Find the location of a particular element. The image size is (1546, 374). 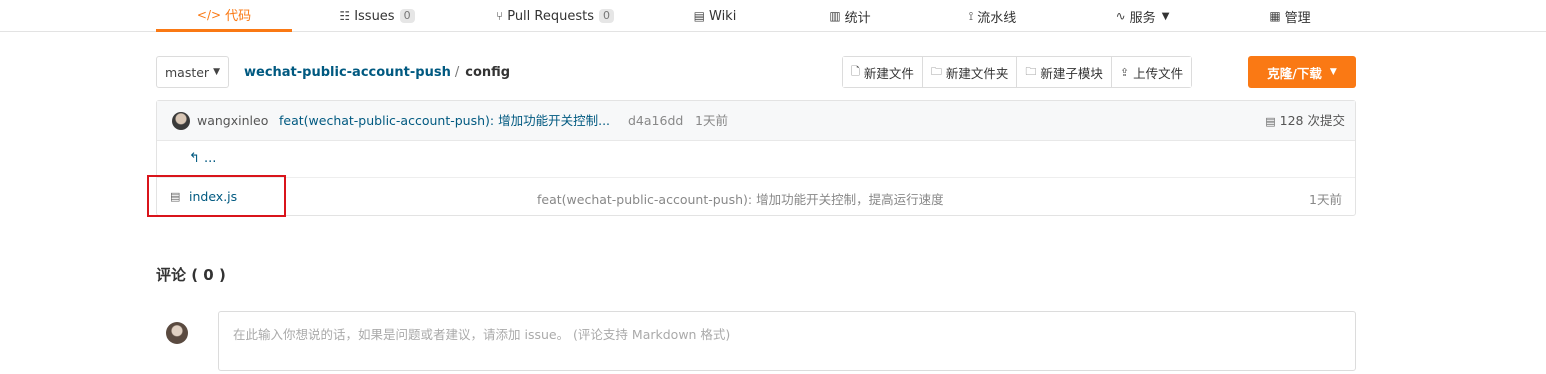

upload-file-button: ⇪ 上传文件 is located at coordinates (1151, 72).